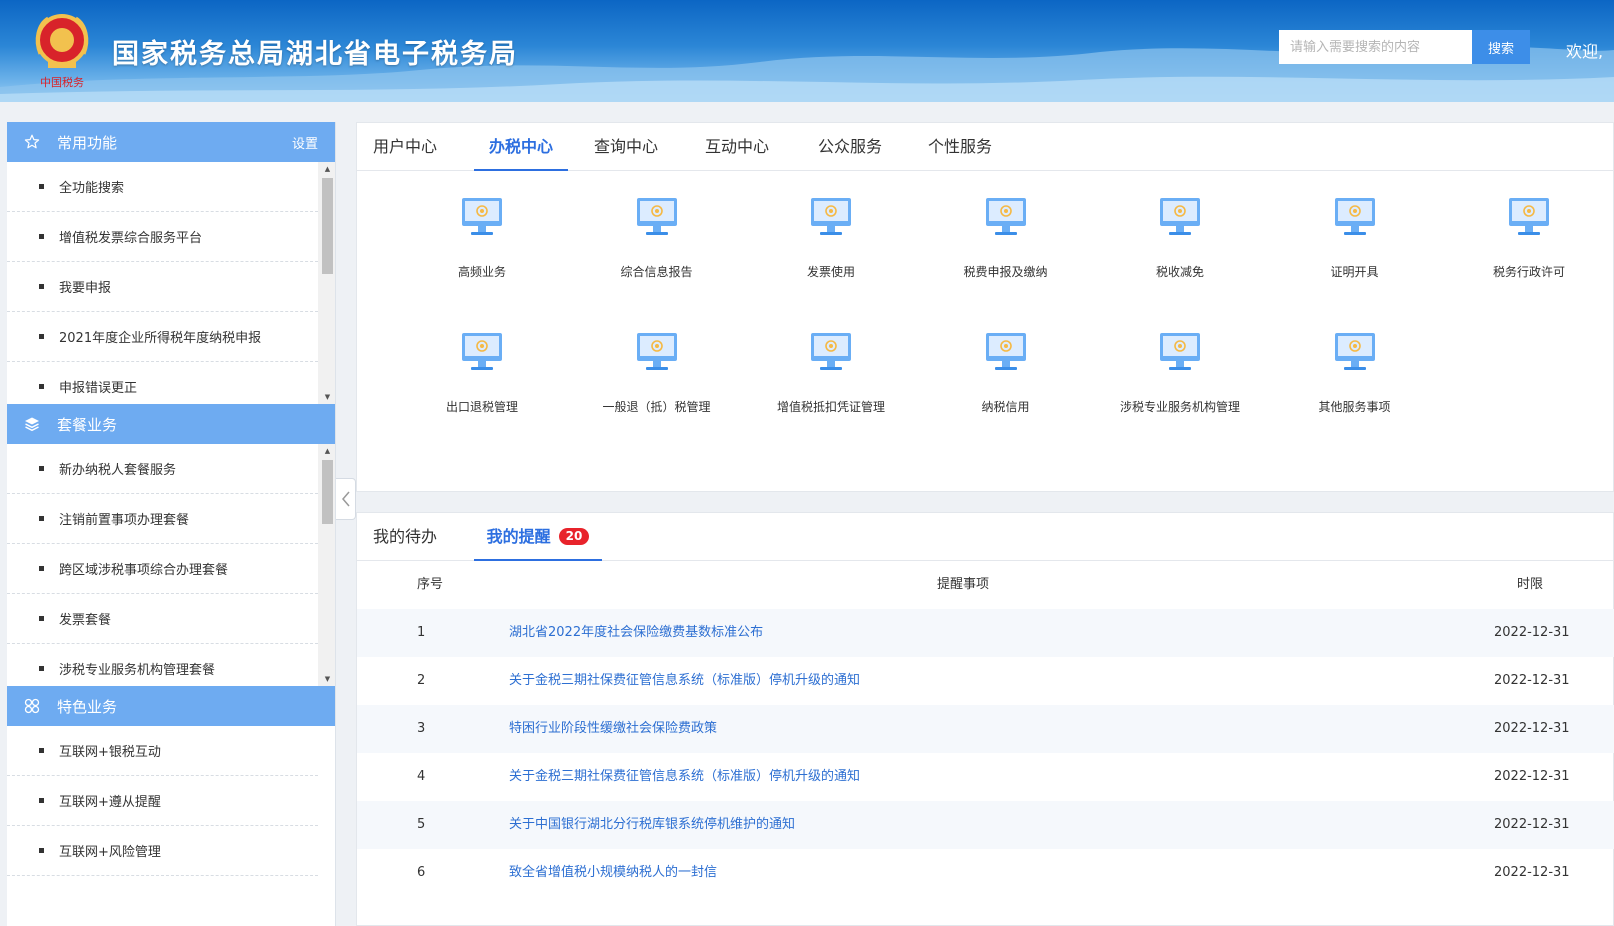  What do you see at coordinates (830, 407) in the screenshot?
I see `function-label: 增值税抵扣凭证管理` at bounding box center [830, 407].